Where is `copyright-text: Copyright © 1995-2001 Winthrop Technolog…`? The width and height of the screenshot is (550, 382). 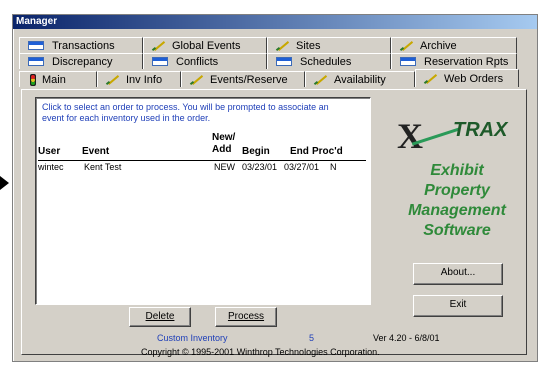 copyright-text: Copyright © 1995-2001 Winthrop Technolog… is located at coordinates (260, 352).